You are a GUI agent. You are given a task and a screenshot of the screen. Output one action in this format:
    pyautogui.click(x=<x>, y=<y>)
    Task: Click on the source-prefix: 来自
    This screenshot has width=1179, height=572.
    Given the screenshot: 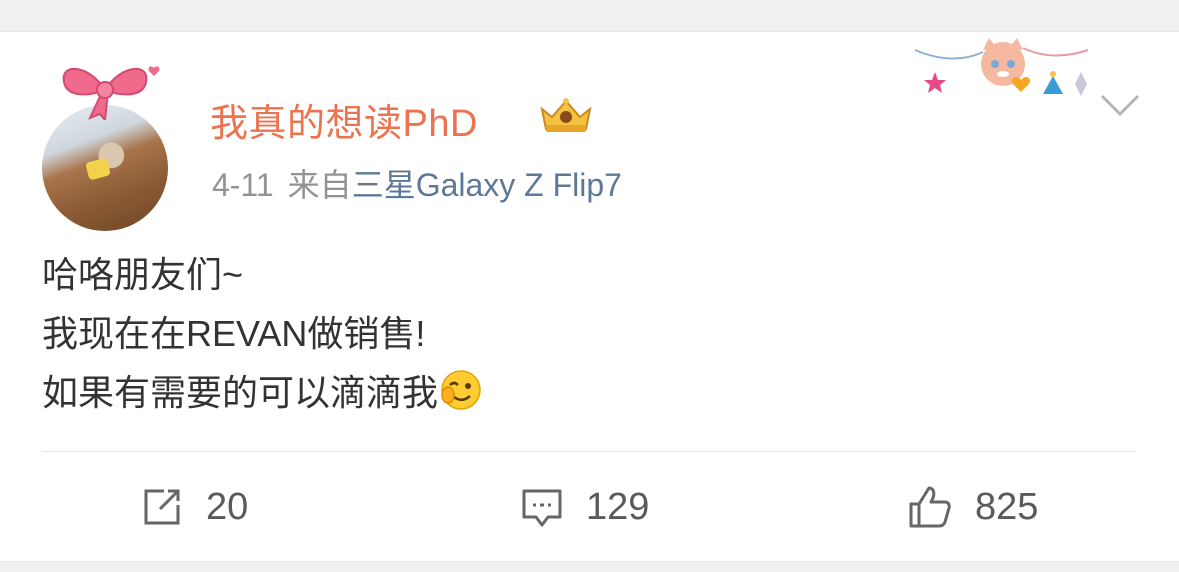 What is the action you would take?
    pyautogui.click(x=319, y=185)
    